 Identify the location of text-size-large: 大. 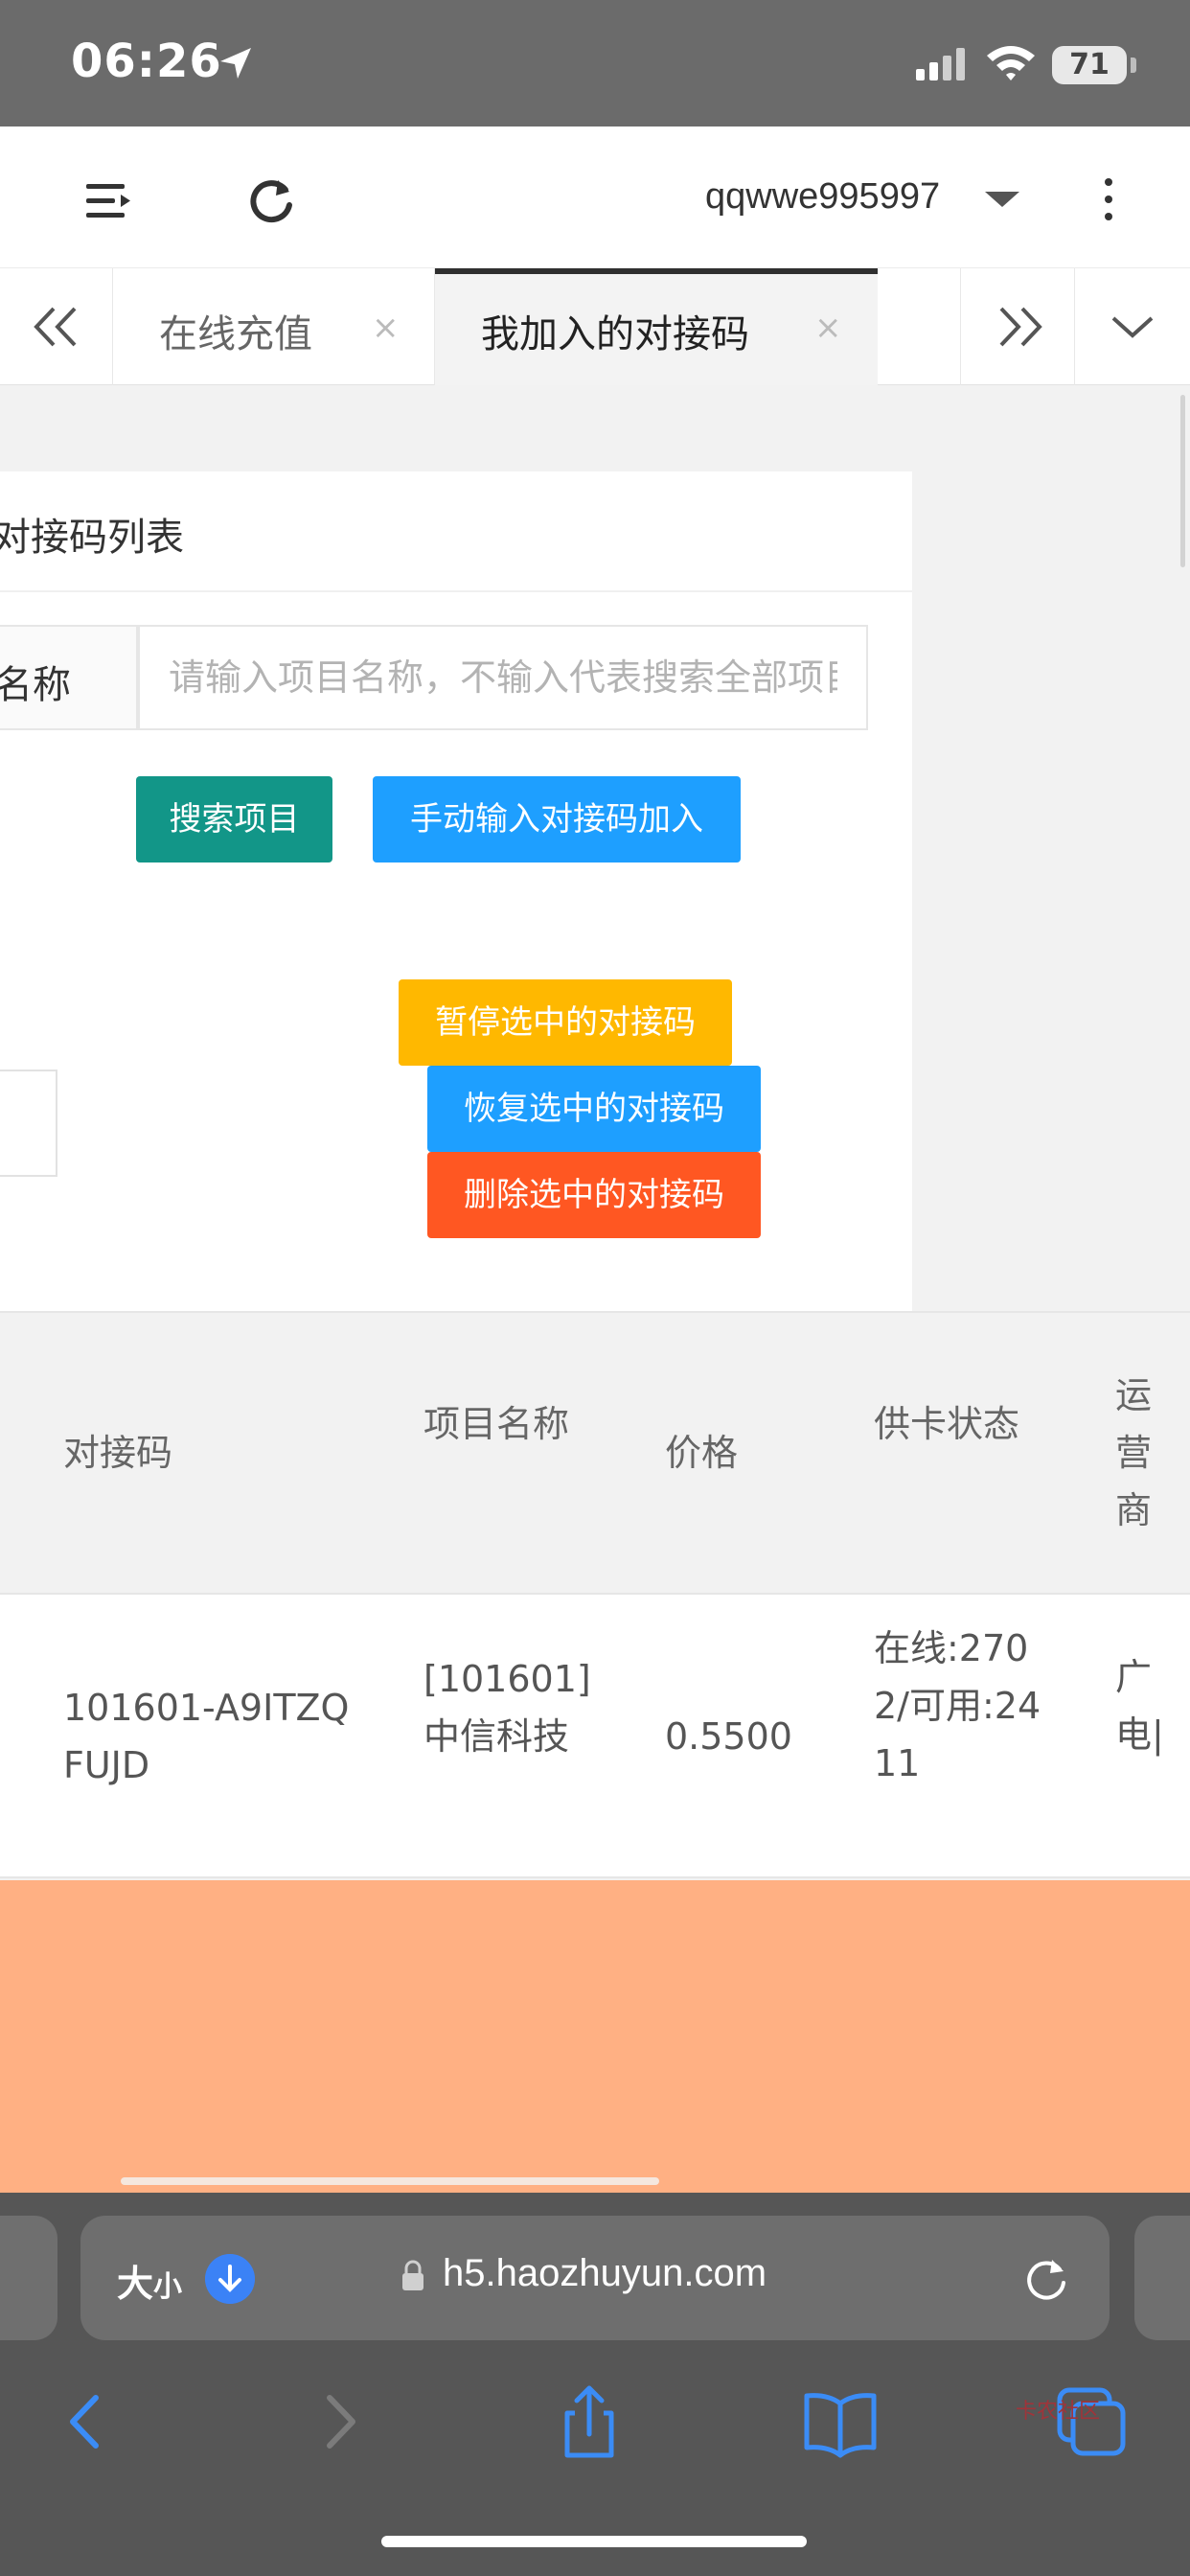
(136, 2284).